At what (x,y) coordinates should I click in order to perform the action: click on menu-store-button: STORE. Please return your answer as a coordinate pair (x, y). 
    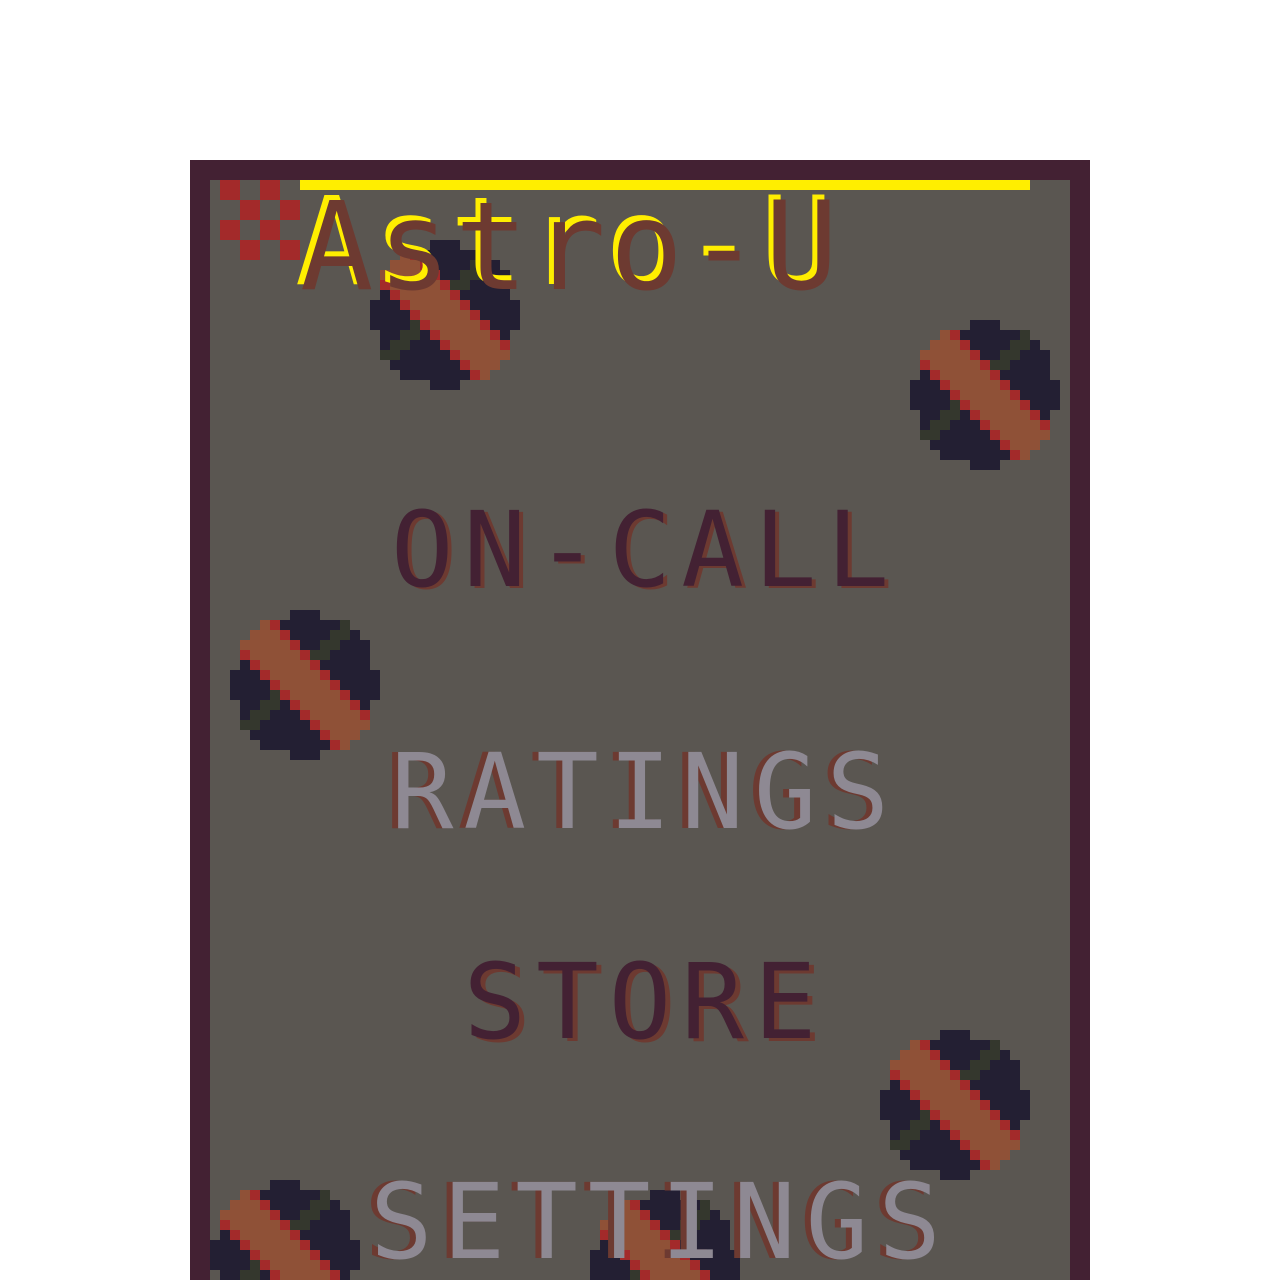
    Looking at the image, I should click on (645, 1002).